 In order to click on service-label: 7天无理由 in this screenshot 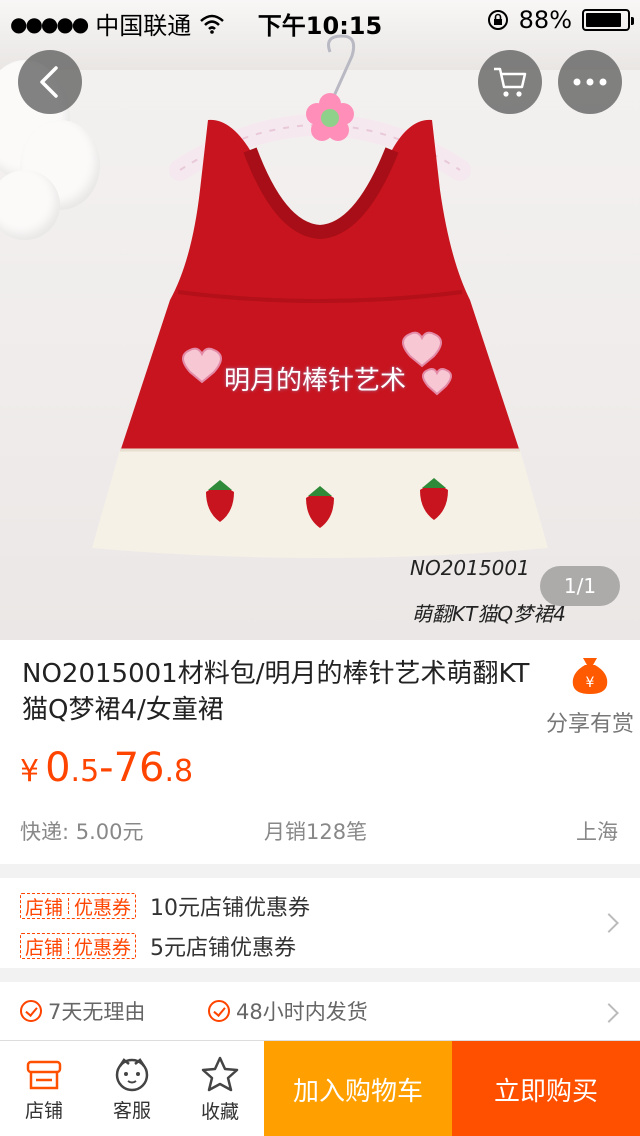, I will do `click(97, 1012)`.